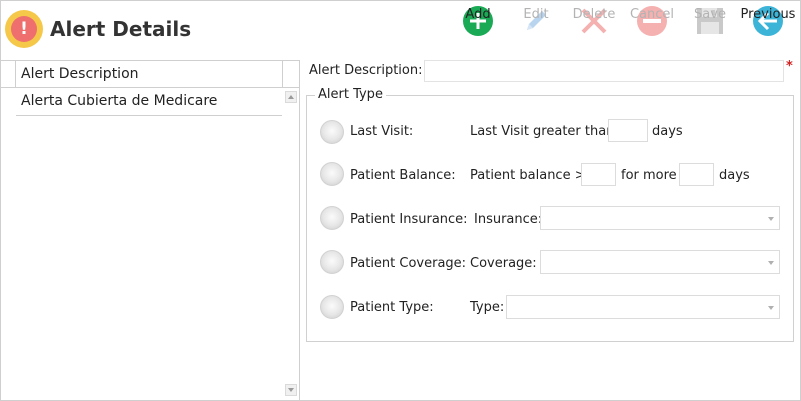  I want to click on add-label: Add, so click(478, 14).